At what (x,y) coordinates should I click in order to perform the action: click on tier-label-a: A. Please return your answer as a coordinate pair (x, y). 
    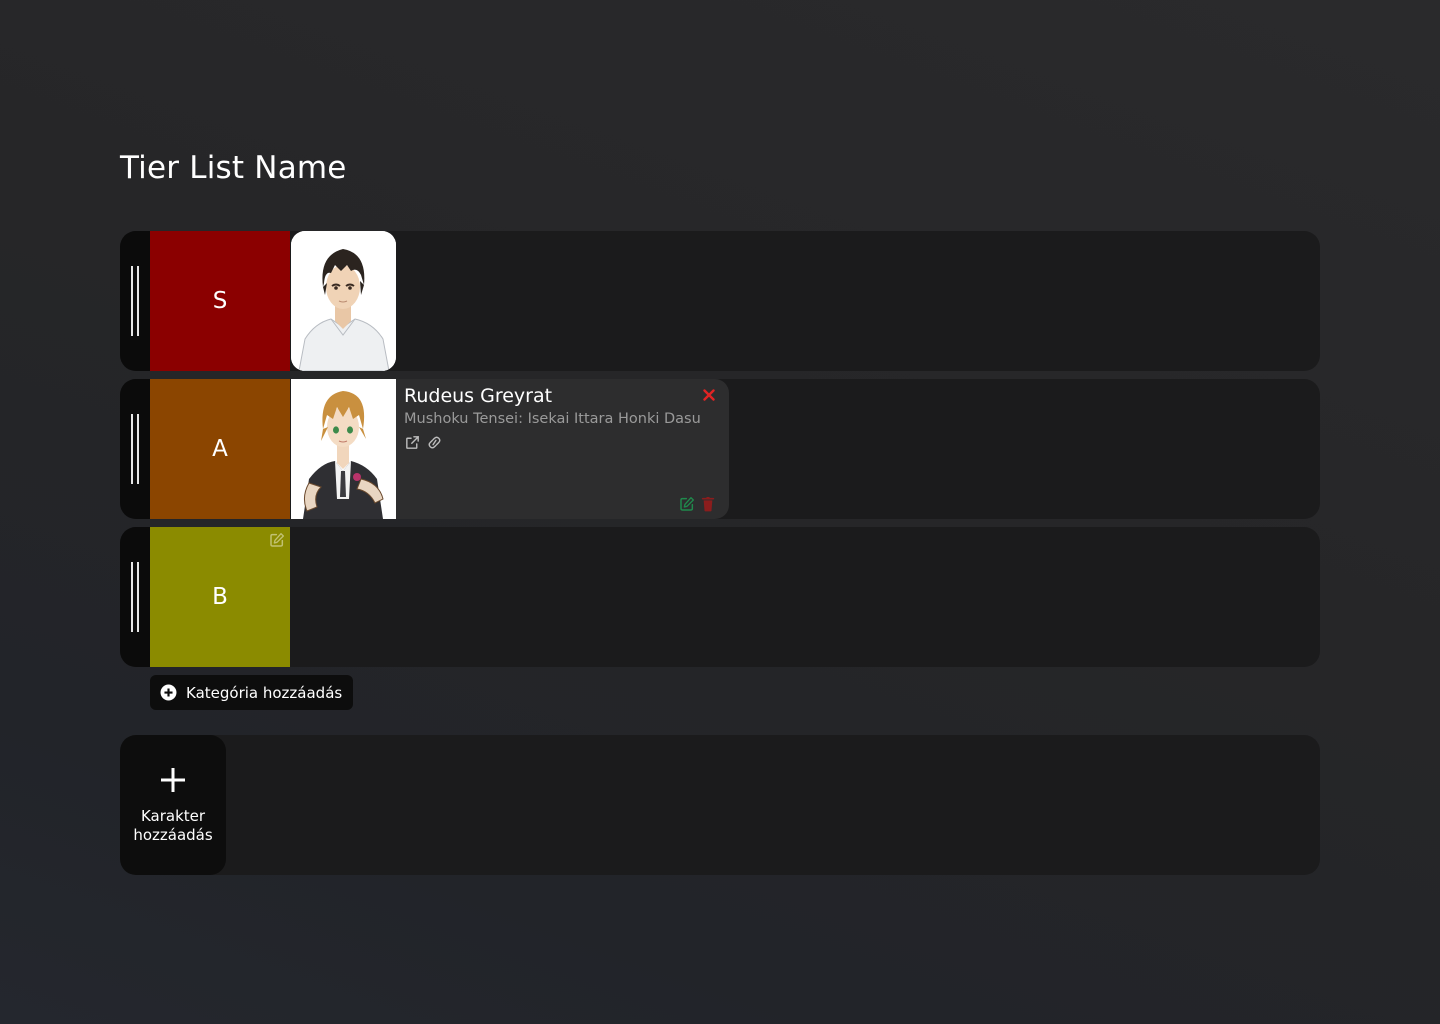
    Looking at the image, I should click on (220, 449).